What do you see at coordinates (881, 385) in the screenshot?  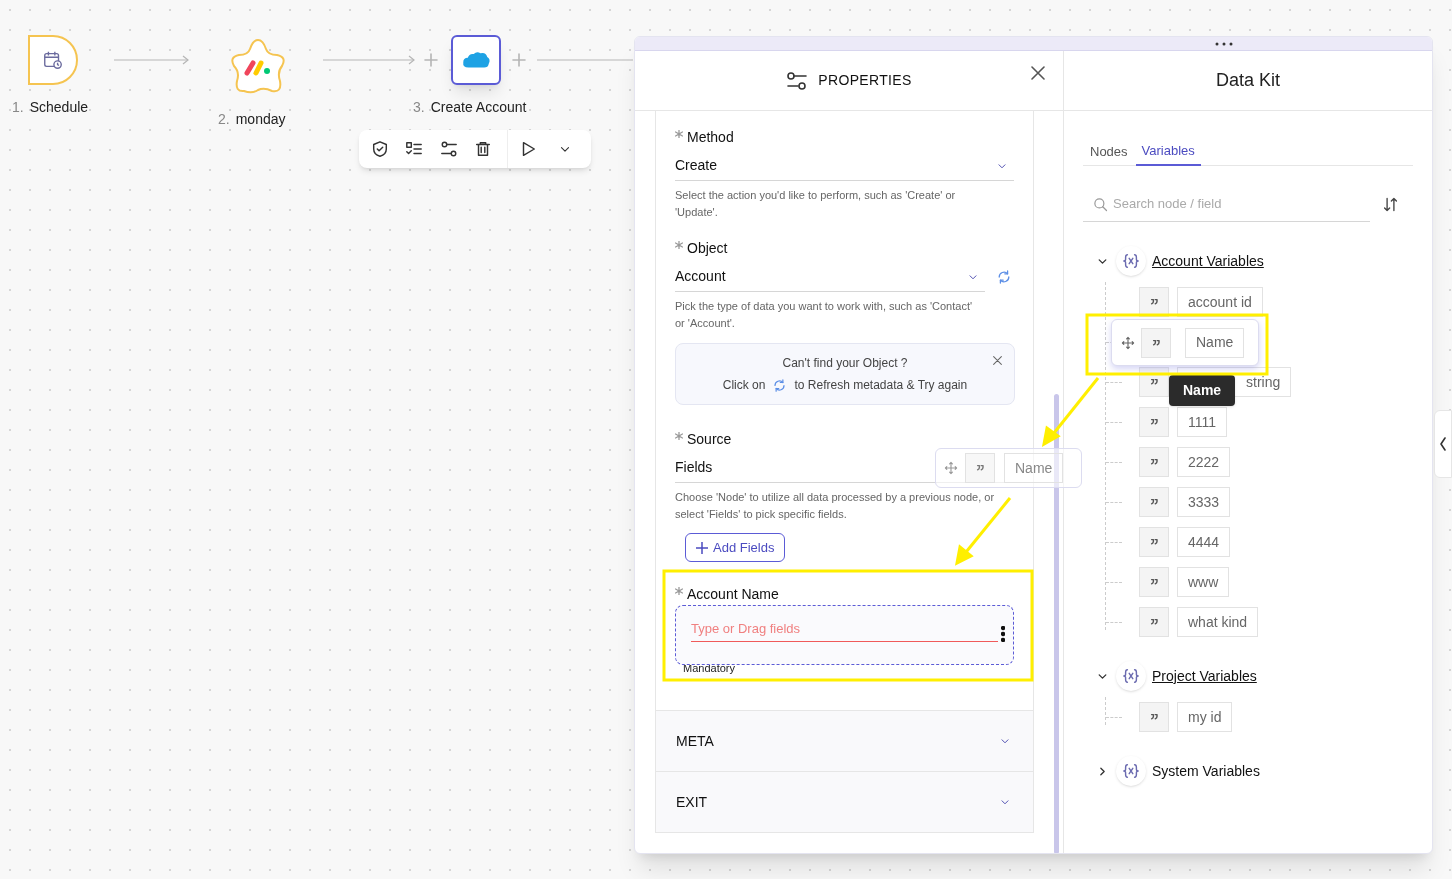 I see `notice-text: to Refresh metadata & Try again` at bounding box center [881, 385].